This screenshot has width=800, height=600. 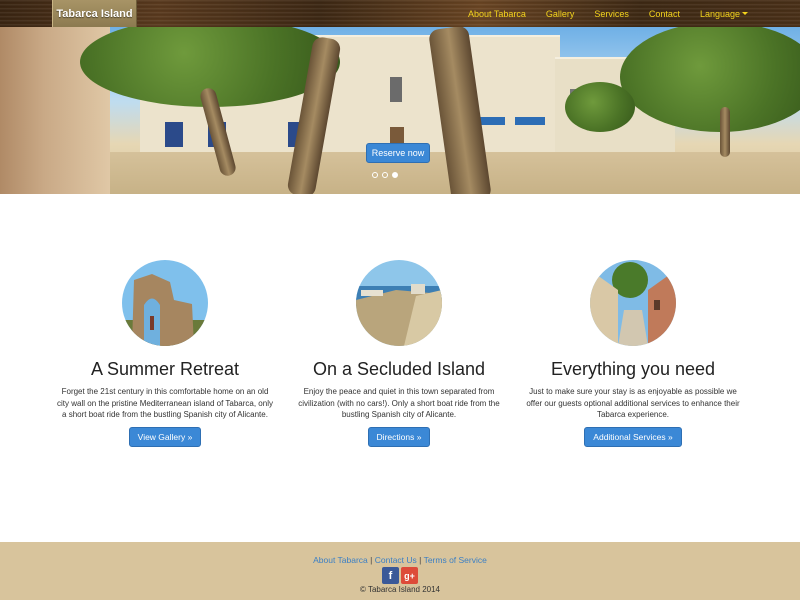 What do you see at coordinates (400, 575) in the screenshot?
I see `social-links: f g+` at bounding box center [400, 575].